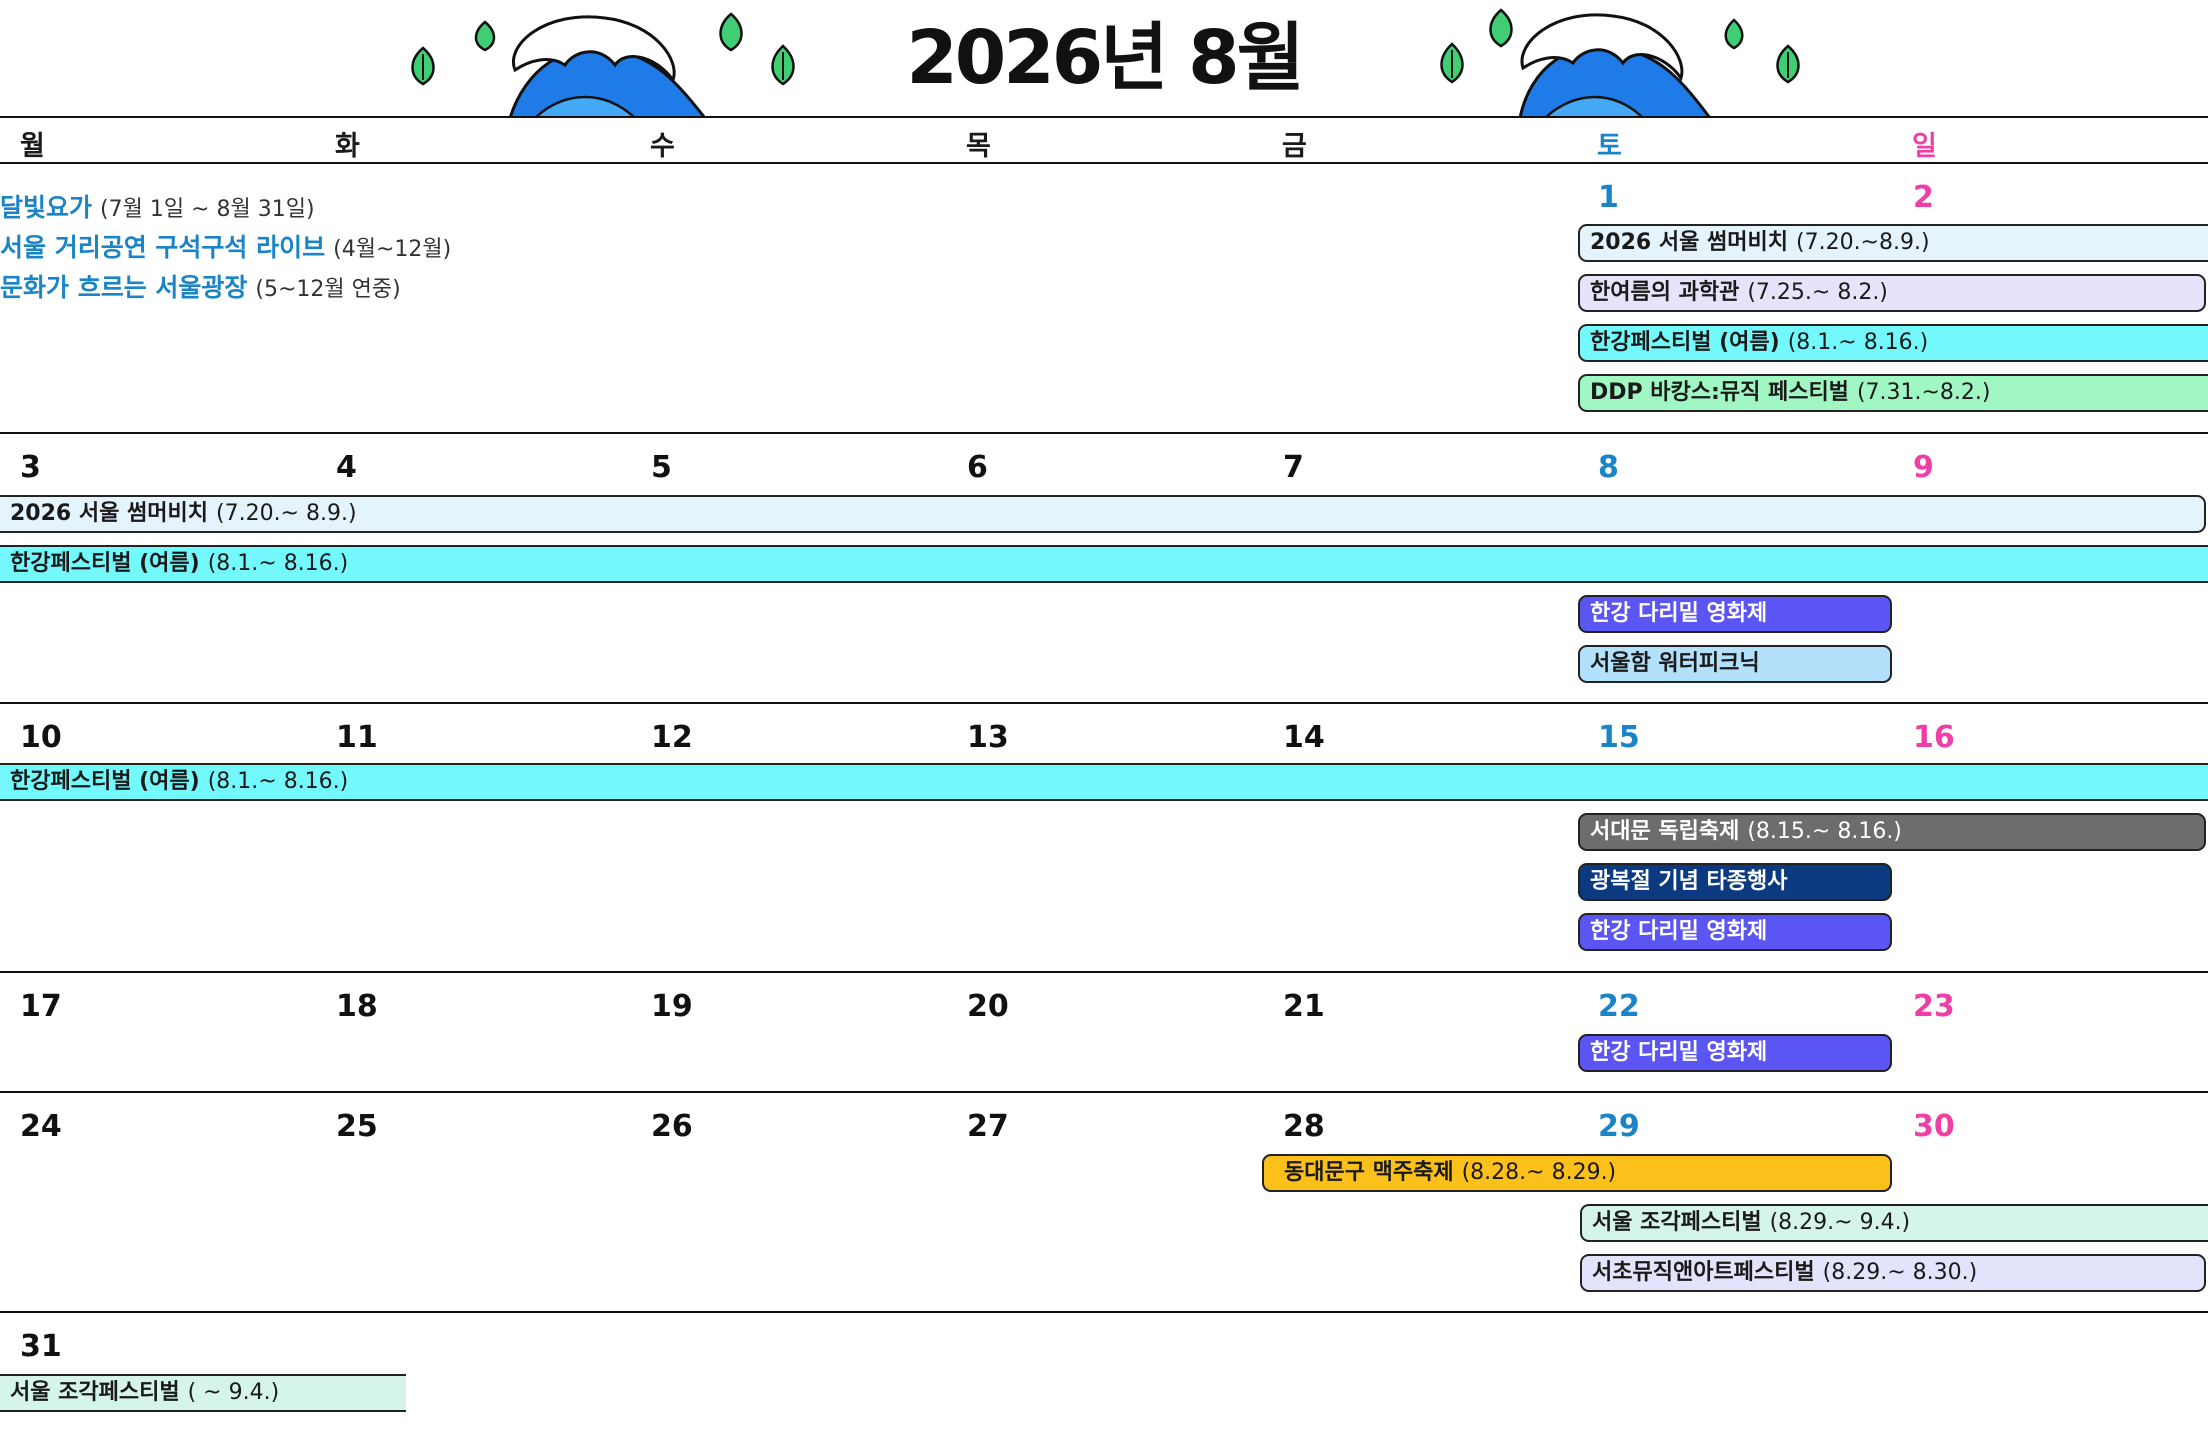  Describe the element at coordinates (661, 467) in the screenshot. I see `day-number: 5` at that location.